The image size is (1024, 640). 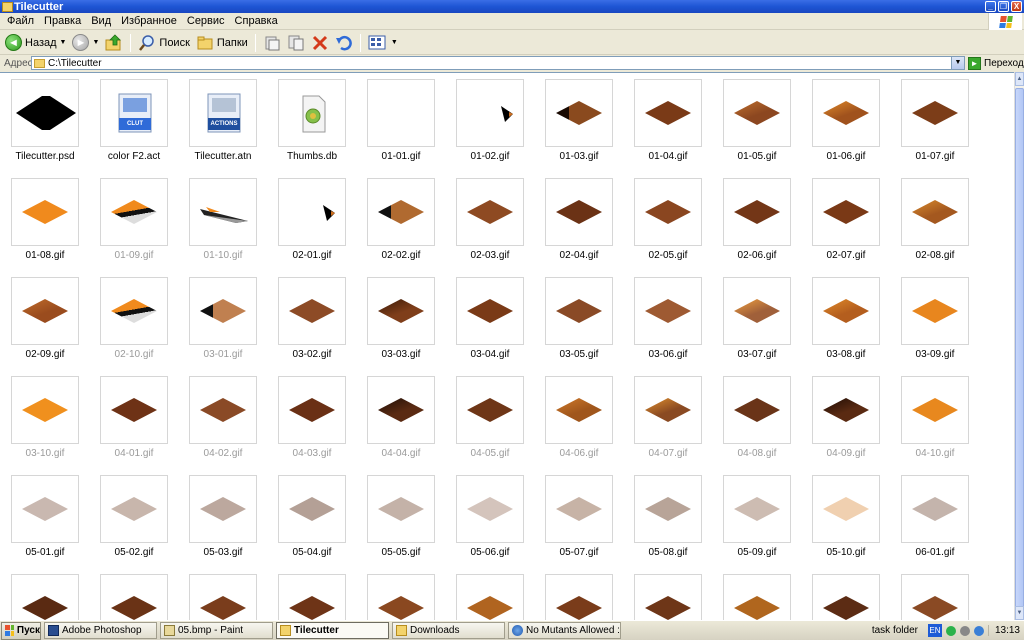 I want to click on file-item: 01-03.gif, so click(x=579, y=121).